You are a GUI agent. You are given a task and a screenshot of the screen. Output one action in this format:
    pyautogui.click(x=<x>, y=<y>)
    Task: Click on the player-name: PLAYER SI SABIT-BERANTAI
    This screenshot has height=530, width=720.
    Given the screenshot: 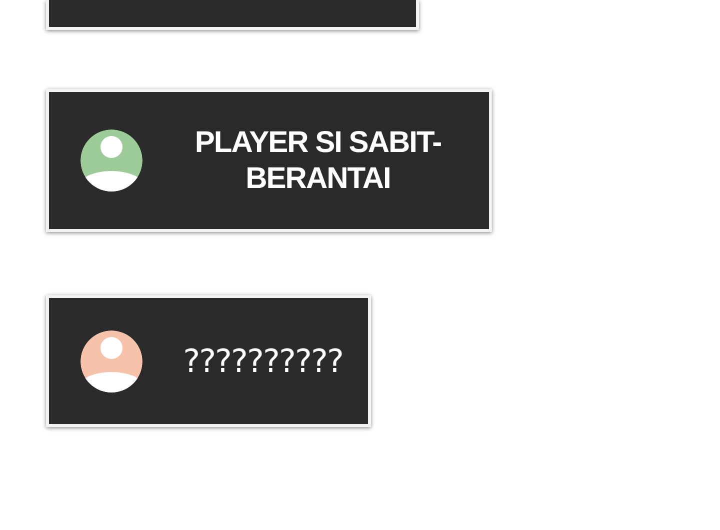 What is the action you would take?
    pyautogui.click(x=318, y=160)
    